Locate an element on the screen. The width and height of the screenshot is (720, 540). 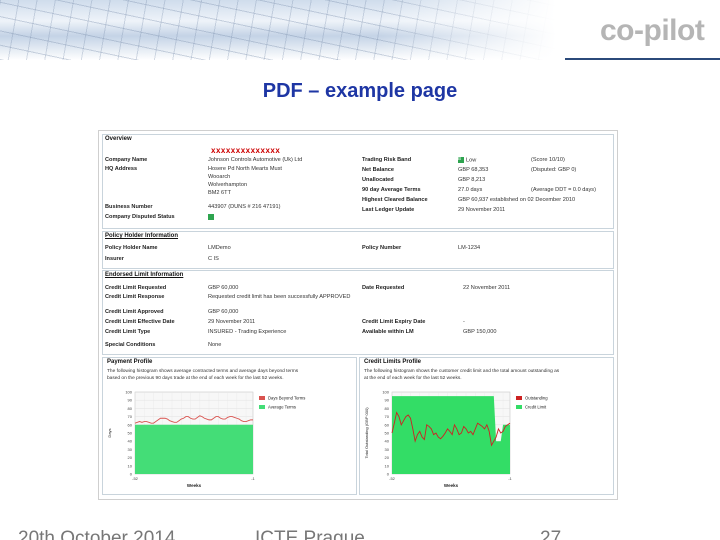
business-number-label: Business Number is located at coordinates (129, 207).